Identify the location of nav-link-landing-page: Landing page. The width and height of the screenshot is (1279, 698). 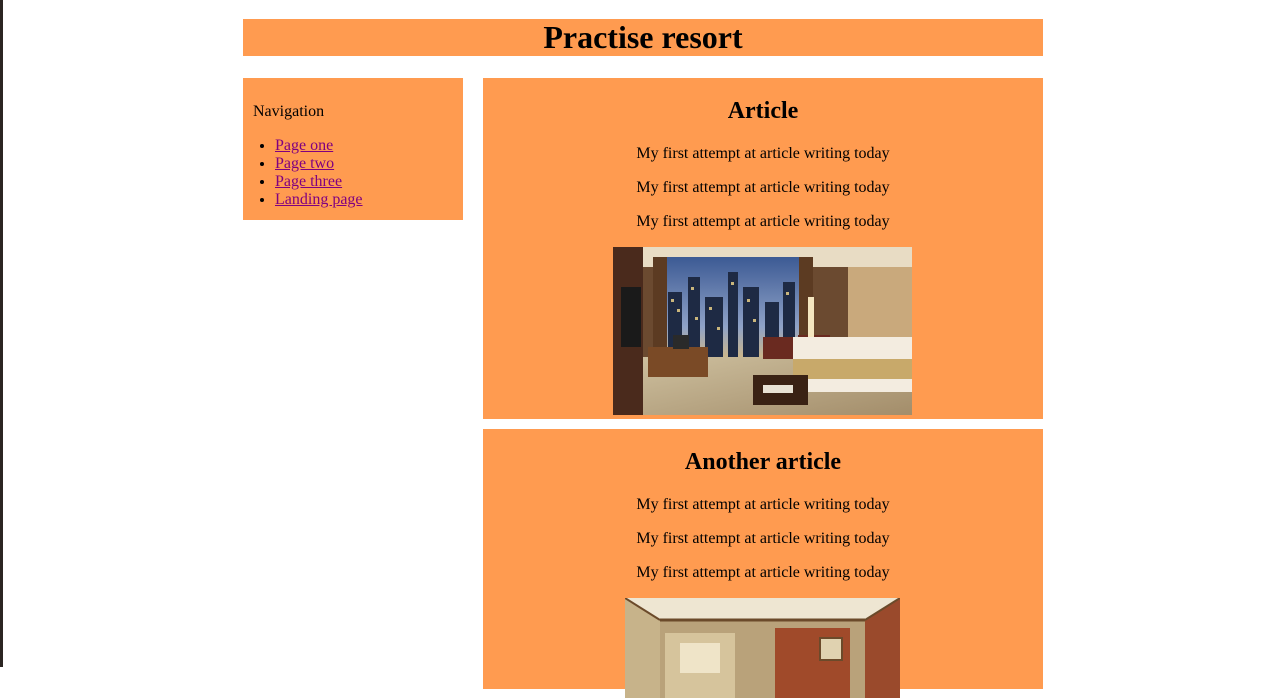
(319, 199).